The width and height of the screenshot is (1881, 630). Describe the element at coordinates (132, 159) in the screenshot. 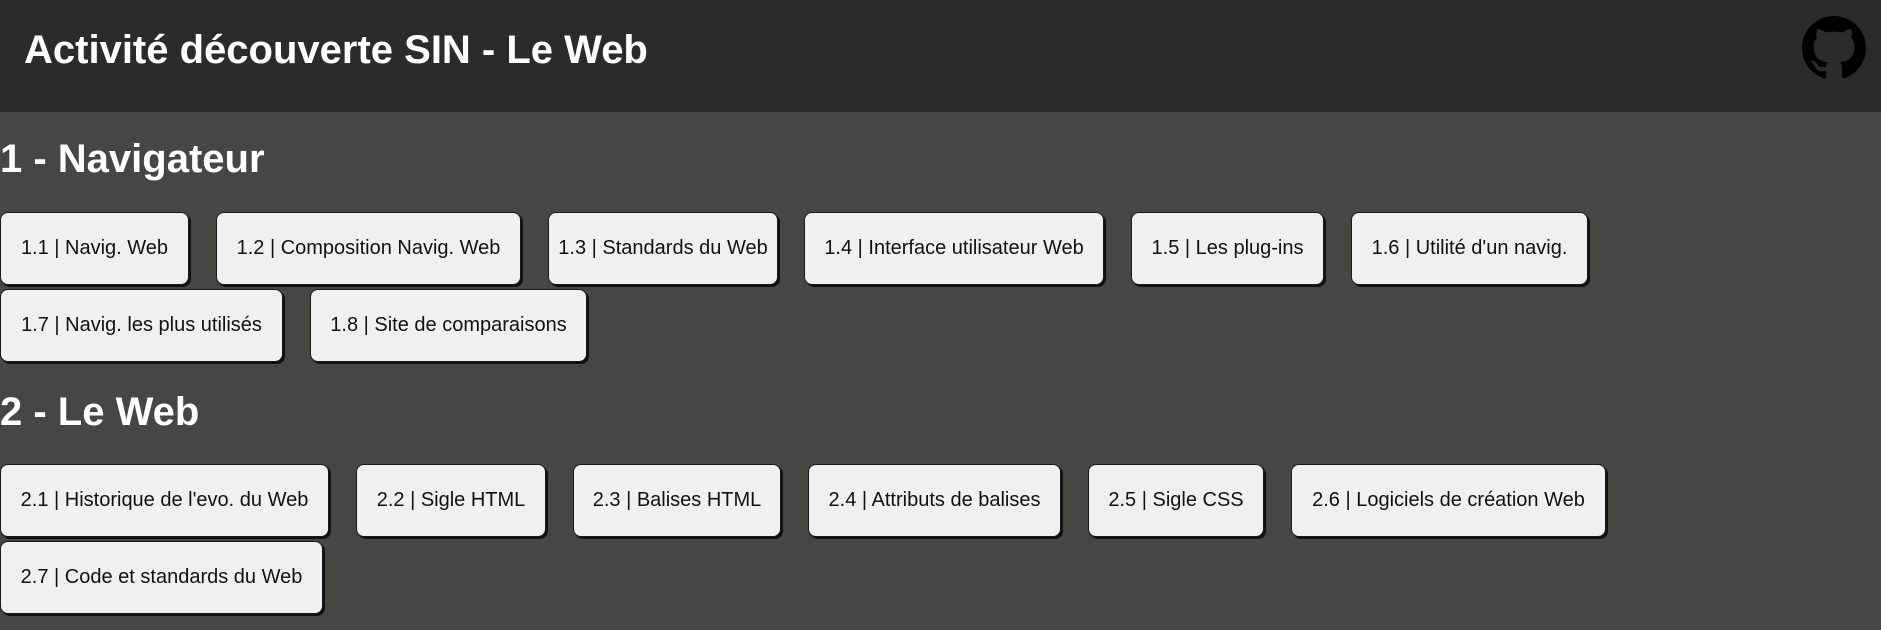

I see `section-title: 1 - Navigateur` at that location.